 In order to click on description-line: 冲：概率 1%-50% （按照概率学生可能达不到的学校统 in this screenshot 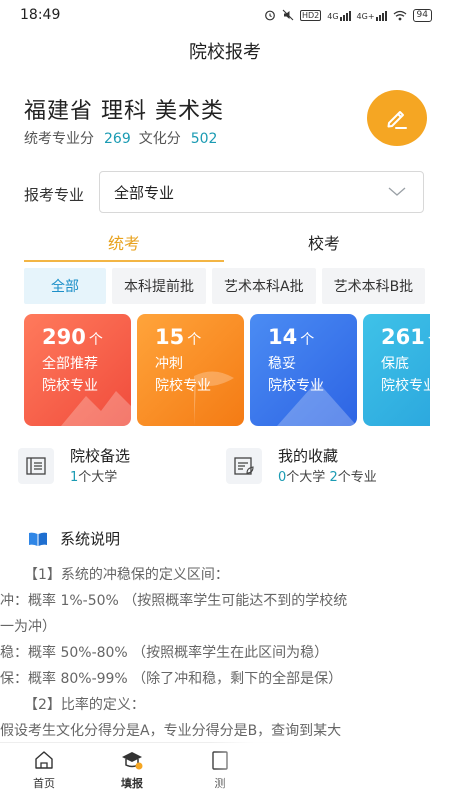, I will do `click(174, 601)`.